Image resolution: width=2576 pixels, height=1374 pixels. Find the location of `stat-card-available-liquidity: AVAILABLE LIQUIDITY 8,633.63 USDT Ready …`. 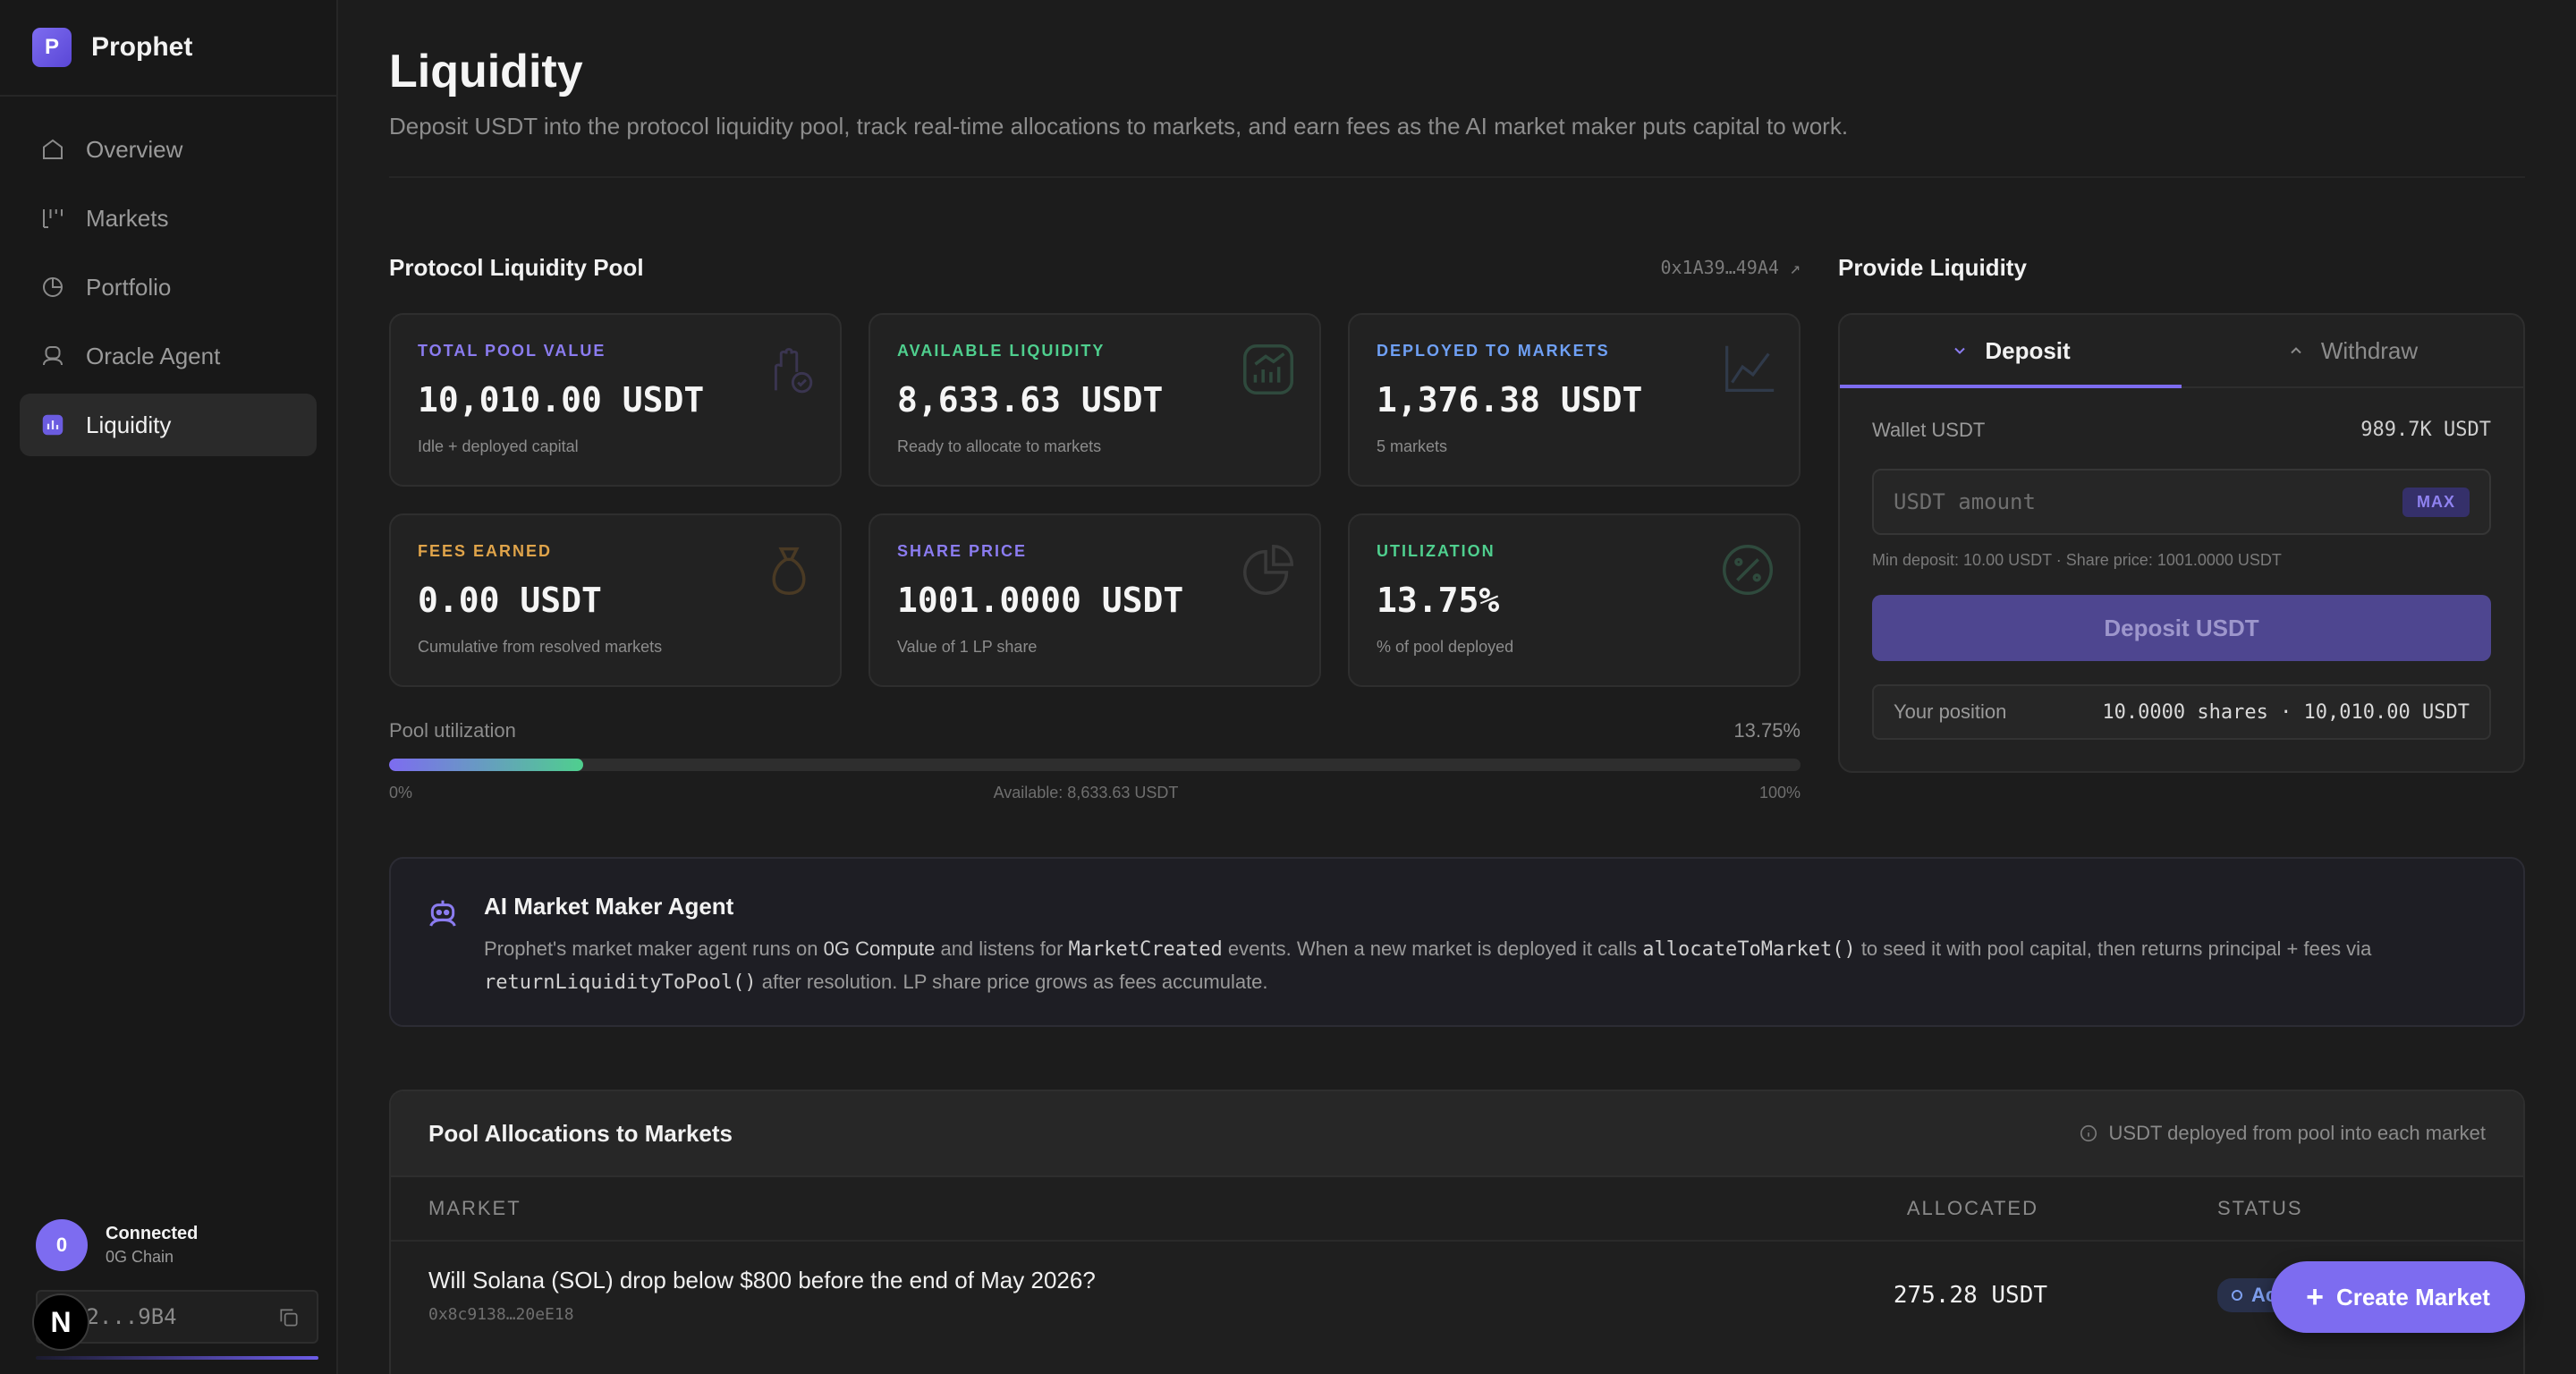

stat-card-available-liquidity: AVAILABLE LIQUIDITY 8,633.63 USDT Ready … is located at coordinates (1095, 400).